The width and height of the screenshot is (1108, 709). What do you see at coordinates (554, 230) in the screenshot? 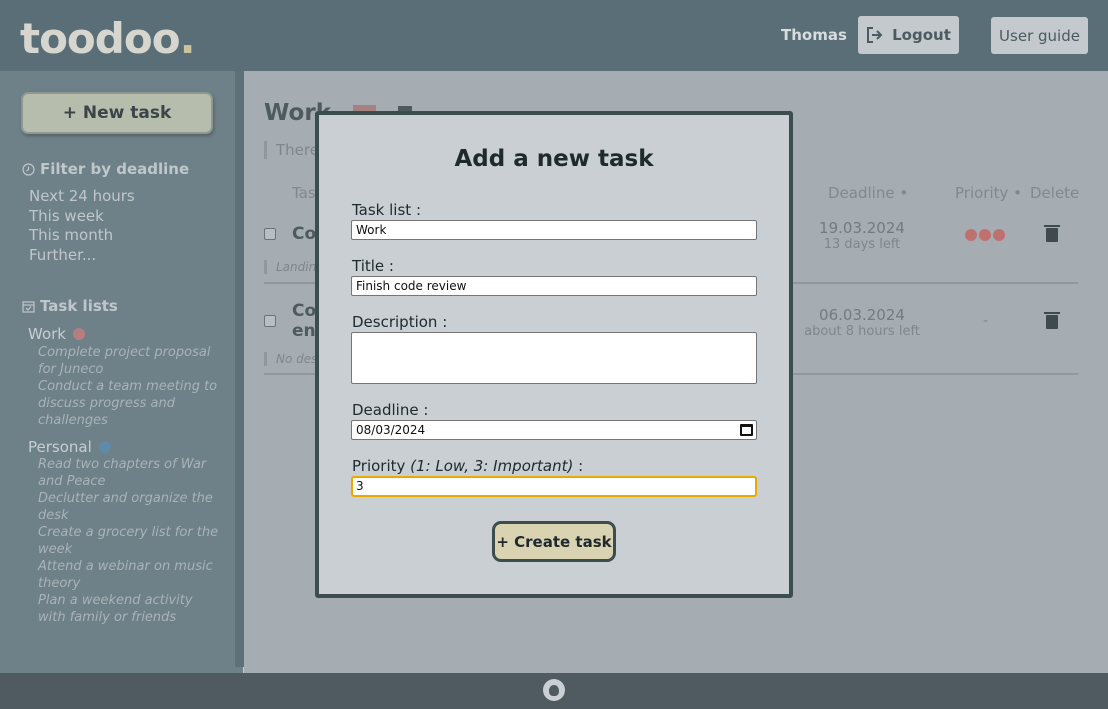
I see `task-list-field: Work` at bounding box center [554, 230].